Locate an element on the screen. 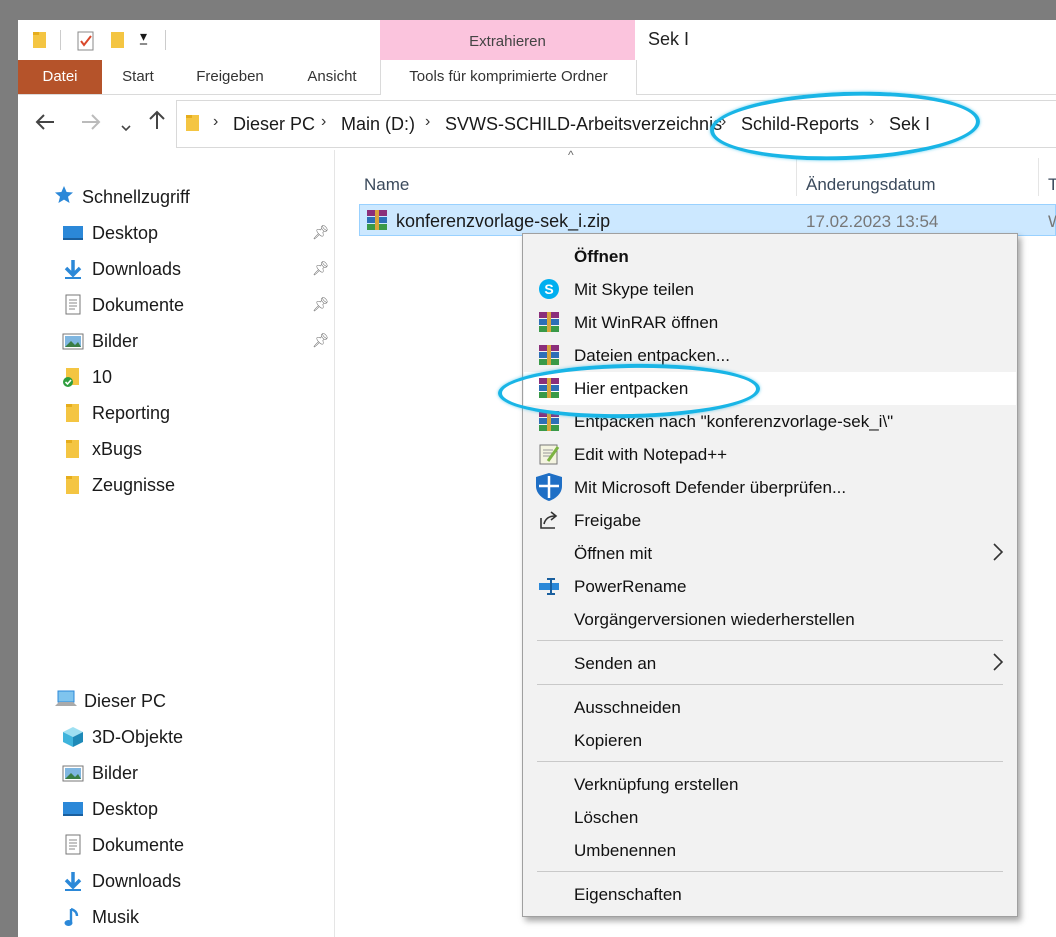  skype-icon: S is located at coordinates (549, 289).